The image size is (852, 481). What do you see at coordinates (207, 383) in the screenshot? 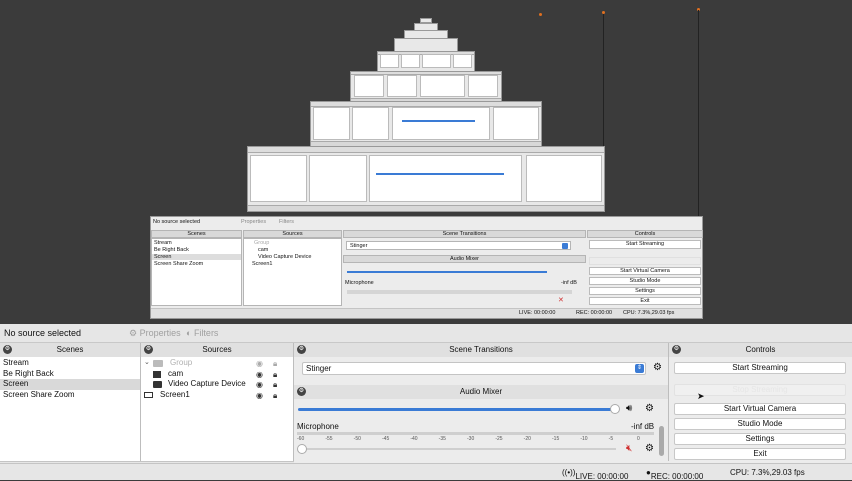
I see `source-label: Video Capture Device` at bounding box center [207, 383].